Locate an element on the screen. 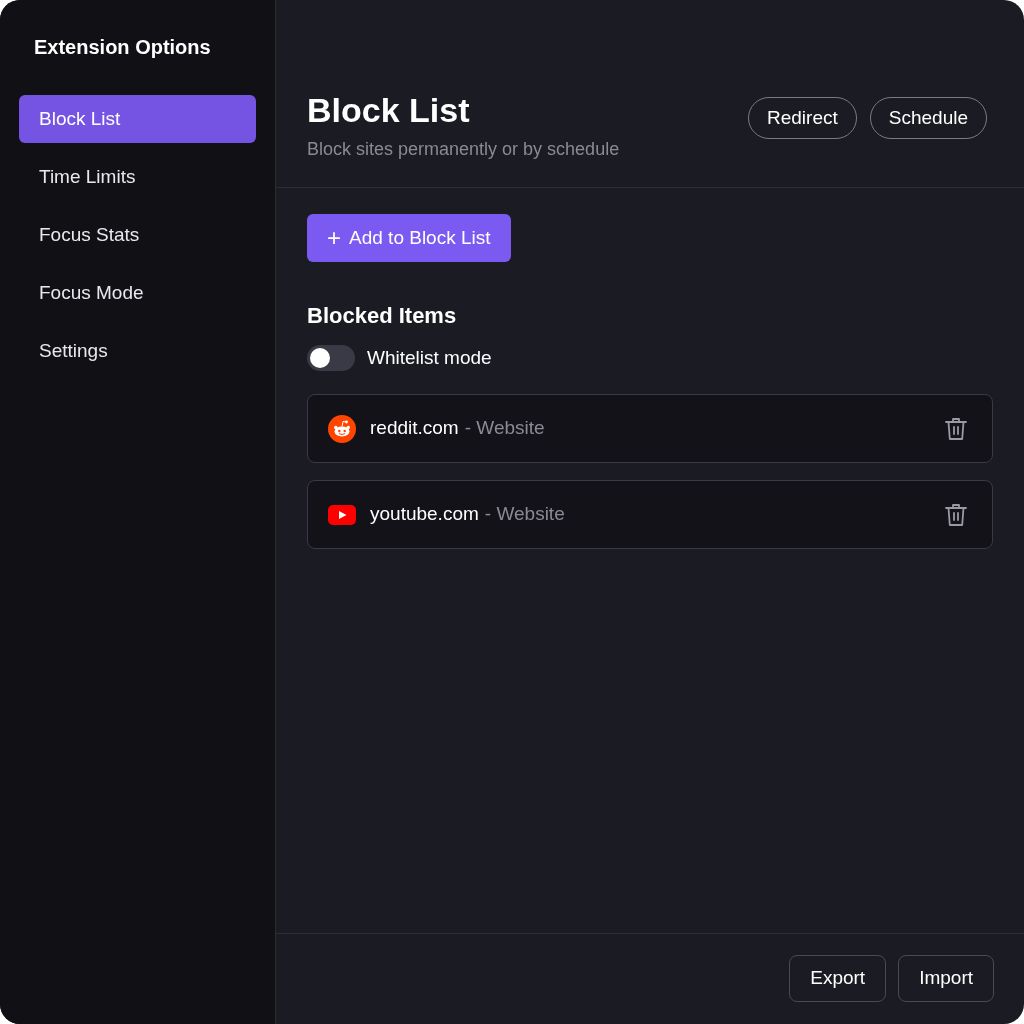 Image resolution: width=1024 pixels, height=1024 pixels. footer-button: Import is located at coordinates (946, 978).